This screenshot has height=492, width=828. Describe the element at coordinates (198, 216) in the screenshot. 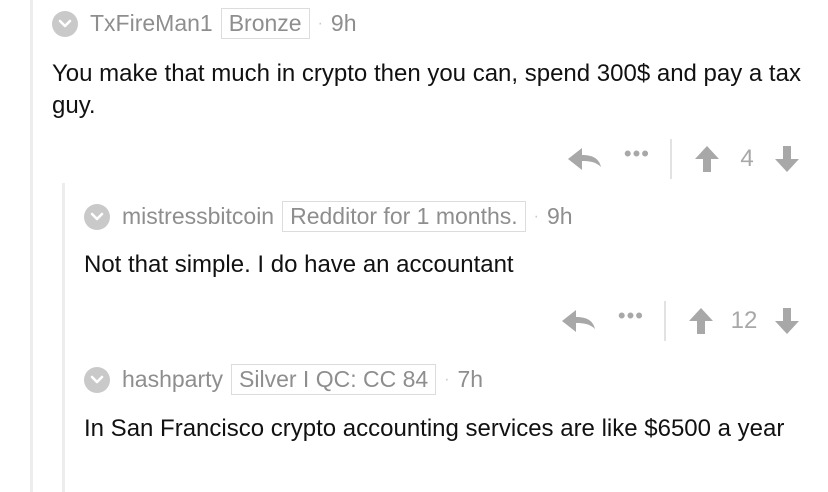

I see `username: mistressbitcoin` at that location.